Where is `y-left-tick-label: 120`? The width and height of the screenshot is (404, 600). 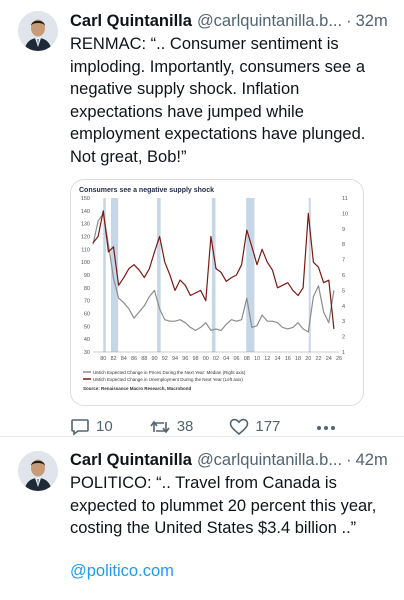
y-left-tick-label: 120 is located at coordinates (85, 237).